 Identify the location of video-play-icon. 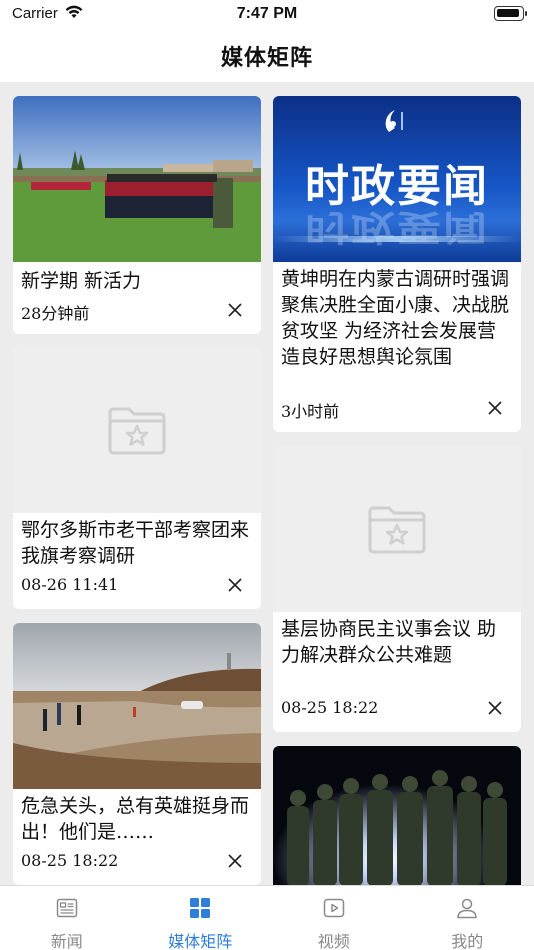
(333, 908).